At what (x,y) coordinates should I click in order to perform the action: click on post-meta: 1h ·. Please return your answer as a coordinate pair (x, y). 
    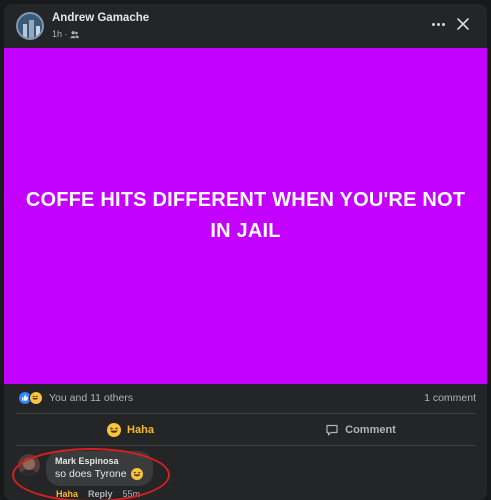
    Looking at the image, I should click on (65, 34).